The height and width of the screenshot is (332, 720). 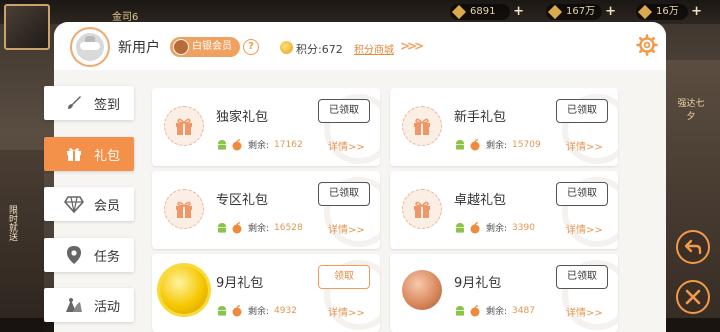 I want to click on vip-badge: 白银会员, so click(x=205, y=47).